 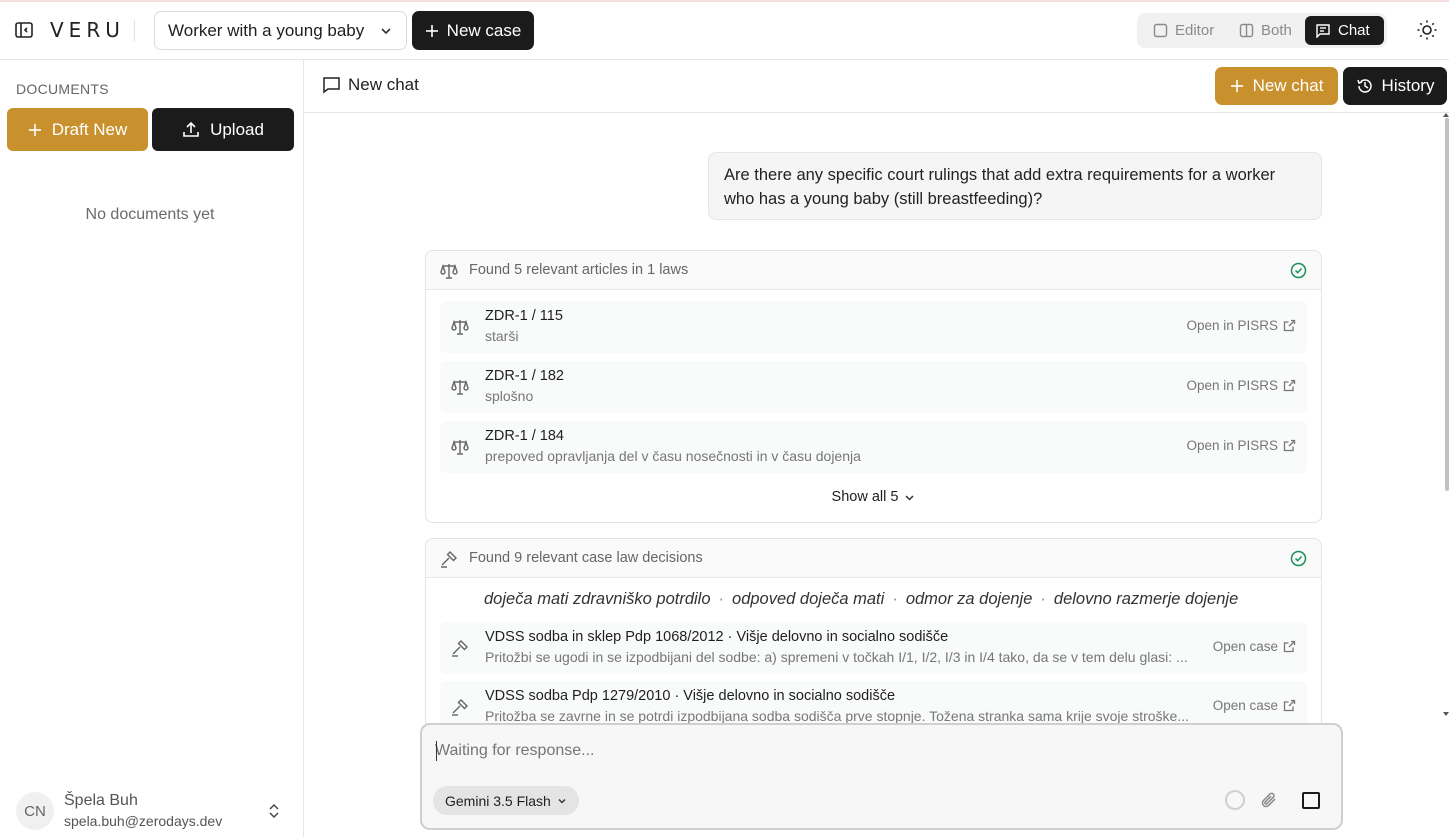 I want to click on new-case-button: New case, so click(x=473, y=30).